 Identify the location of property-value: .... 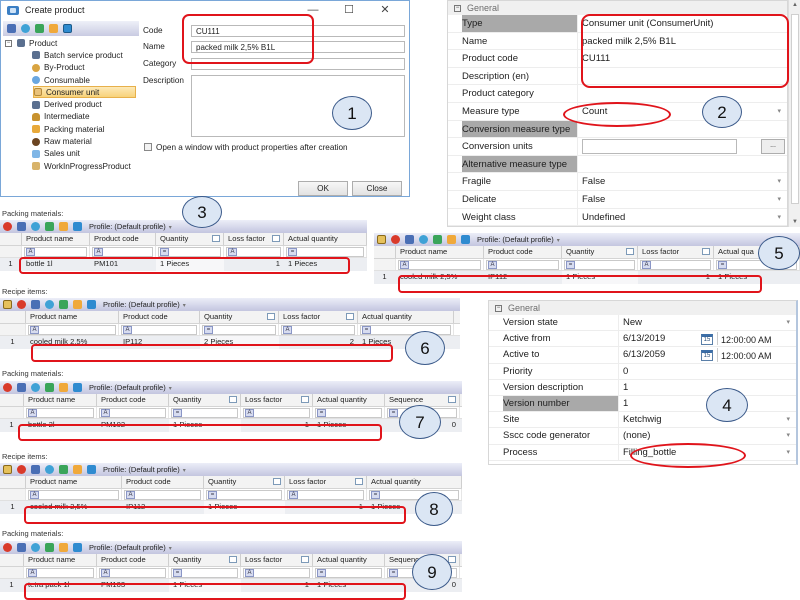
(682, 146).